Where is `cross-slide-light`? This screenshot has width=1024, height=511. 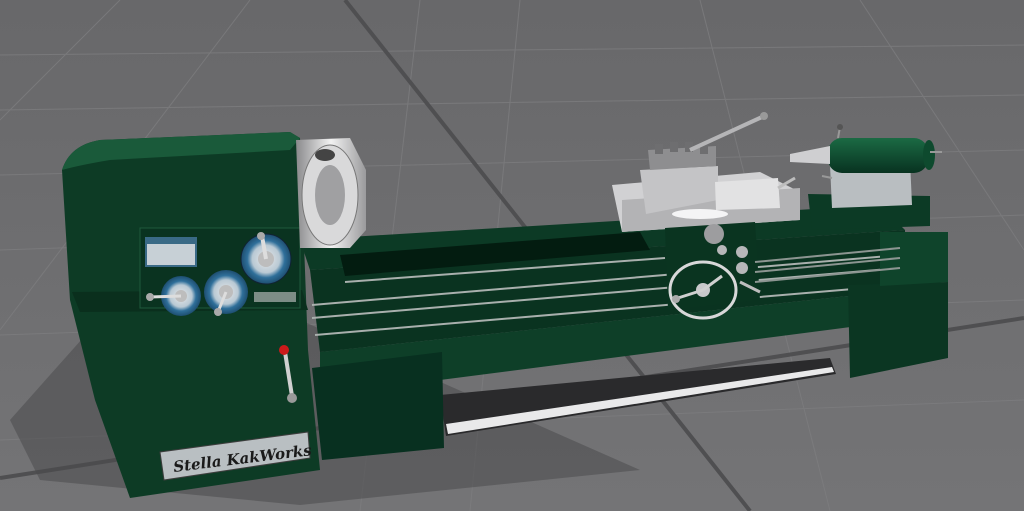
cross-slide-light is located at coordinates (700, 214).